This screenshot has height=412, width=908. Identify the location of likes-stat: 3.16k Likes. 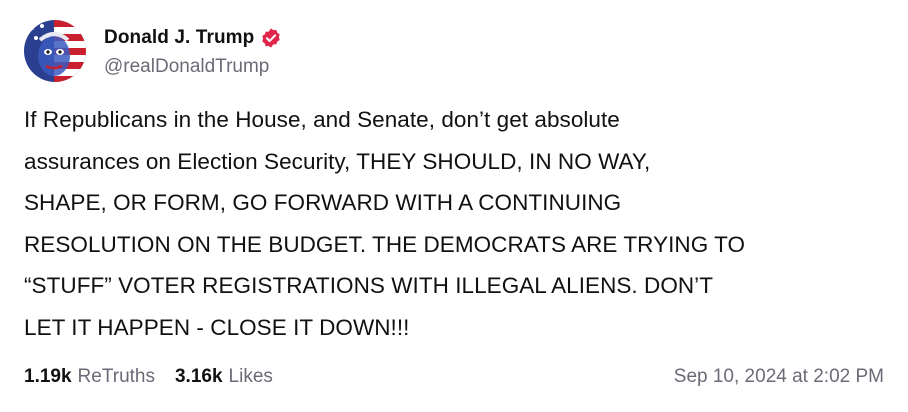
(224, 377).